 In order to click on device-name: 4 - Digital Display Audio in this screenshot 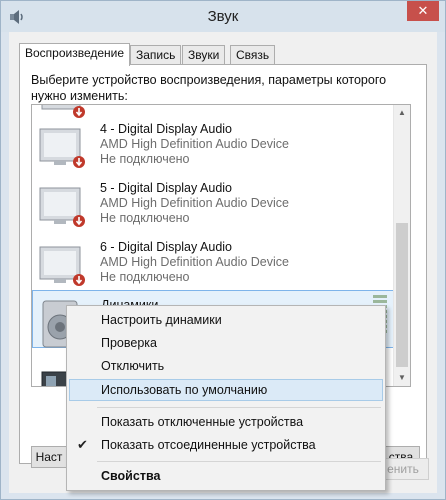, I will do `click(166, 129)`.